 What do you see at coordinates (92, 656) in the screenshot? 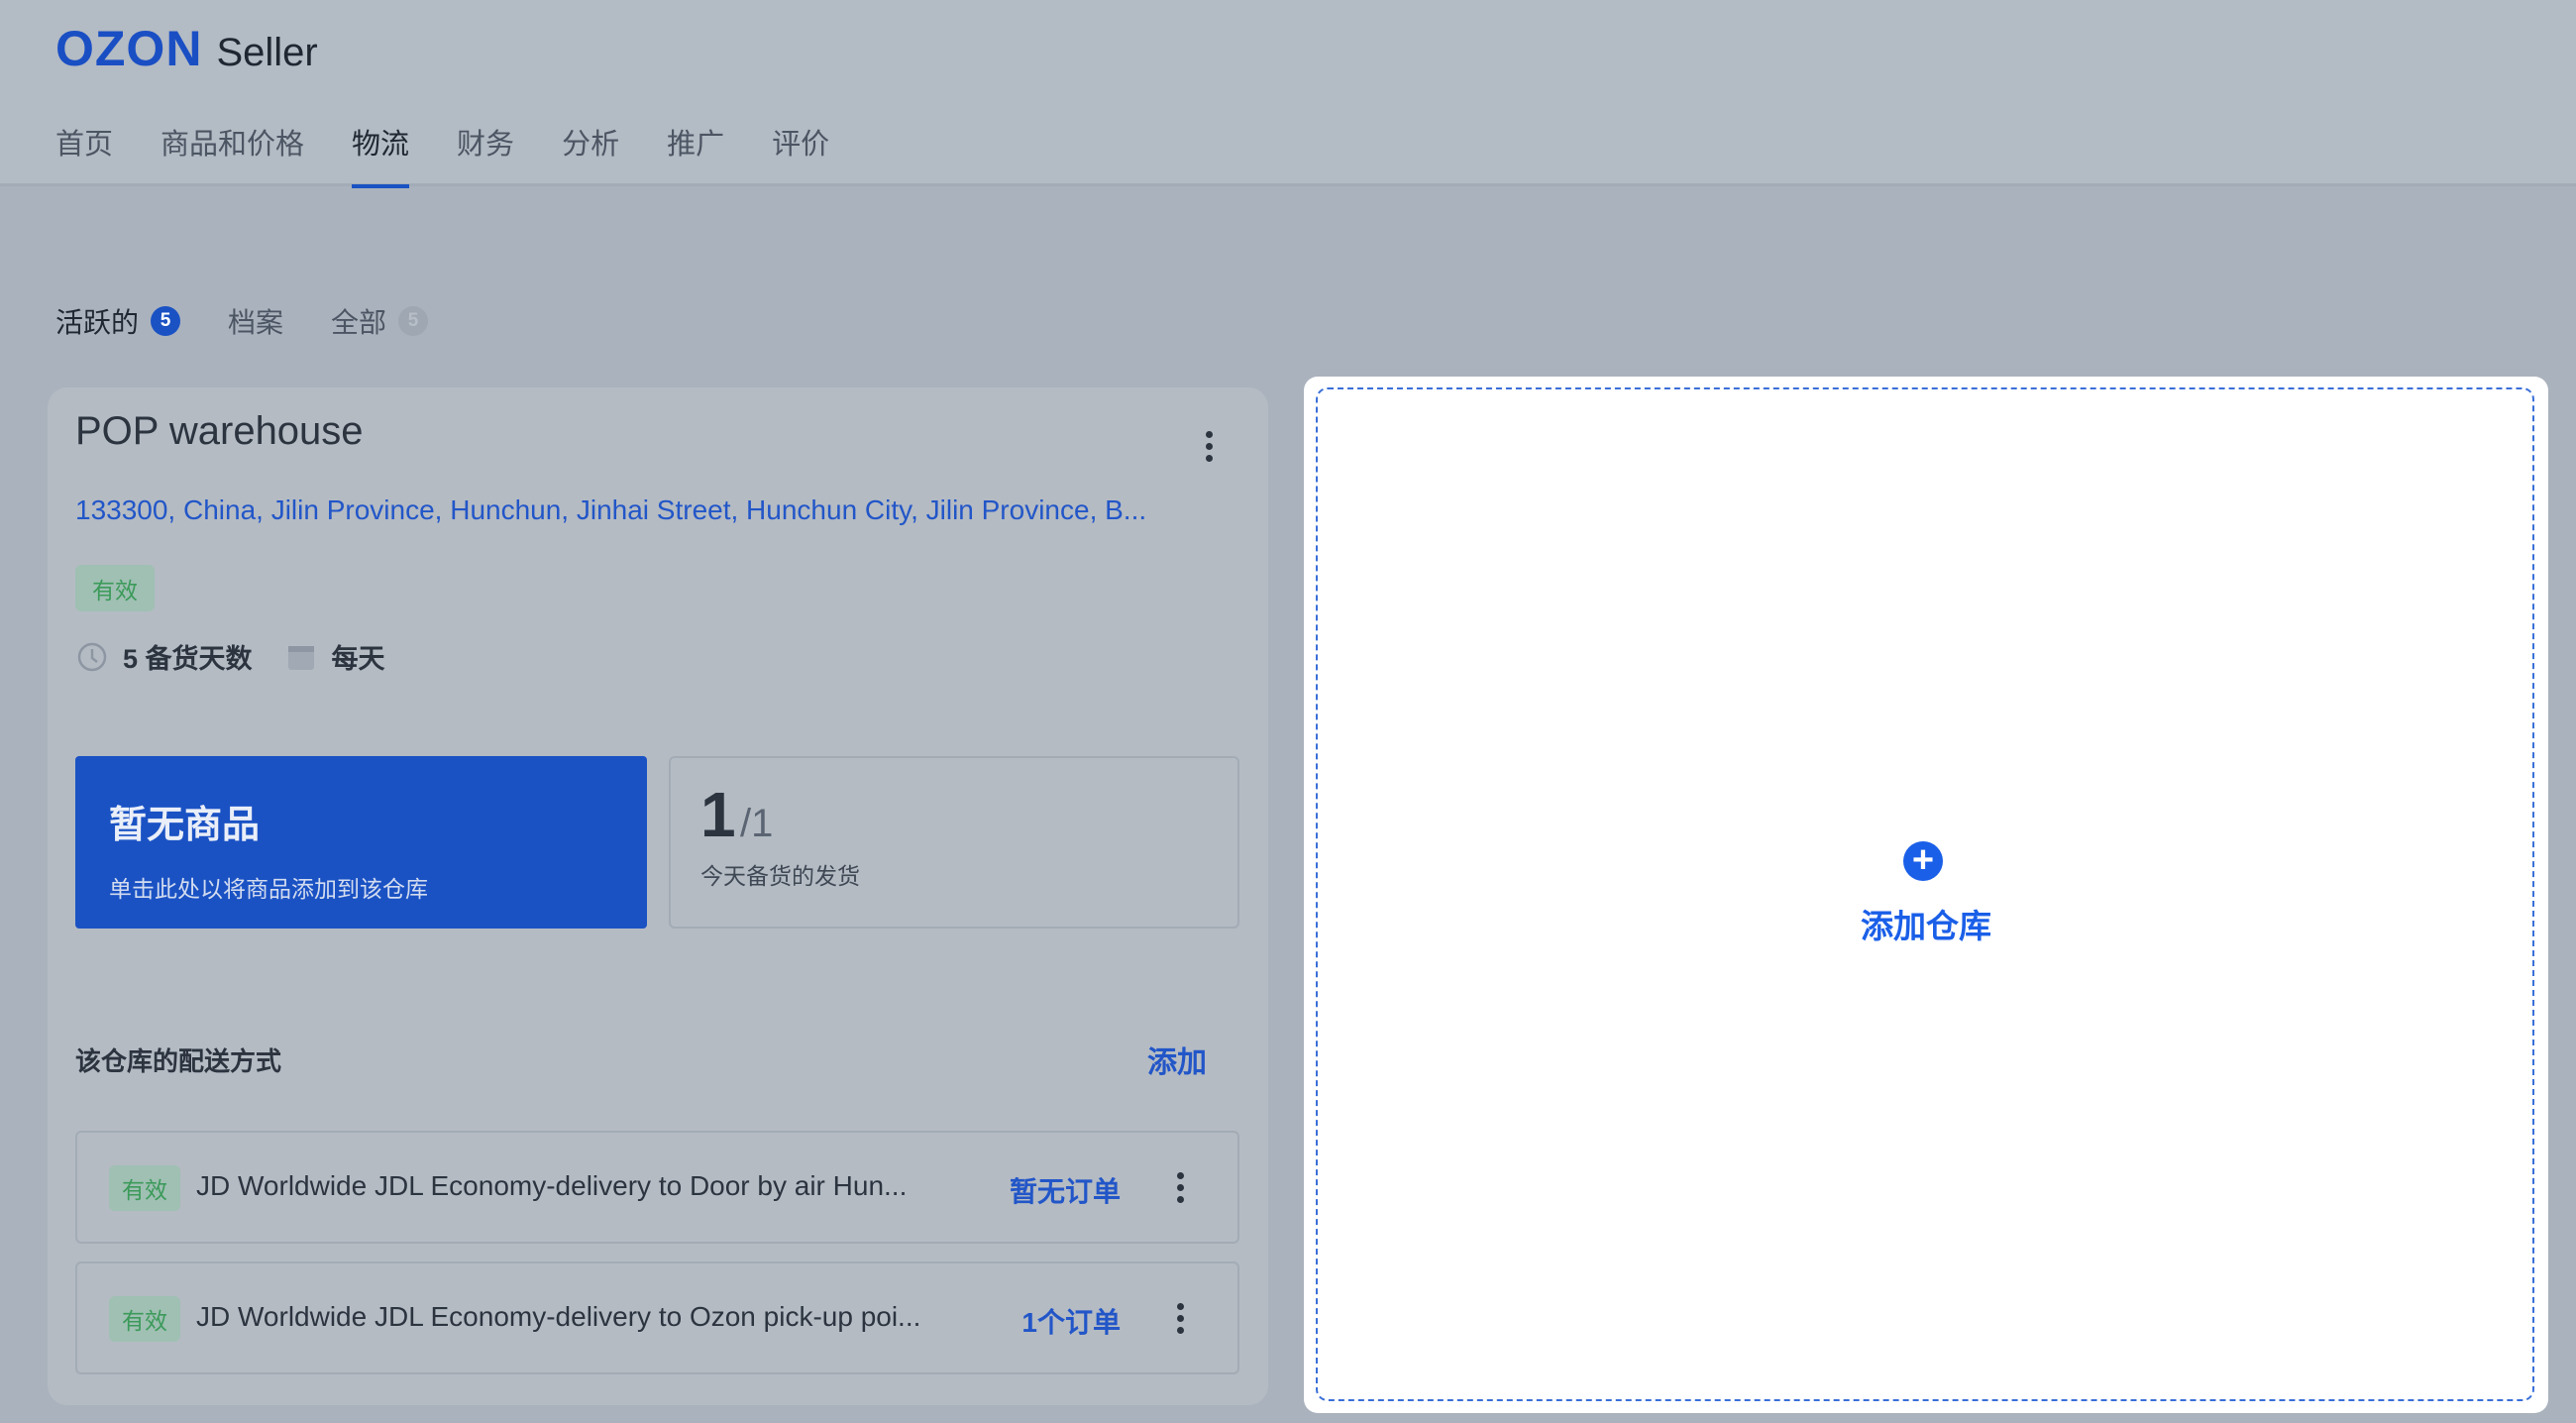
I see `clock-icon` at bounding box center [92, 656].